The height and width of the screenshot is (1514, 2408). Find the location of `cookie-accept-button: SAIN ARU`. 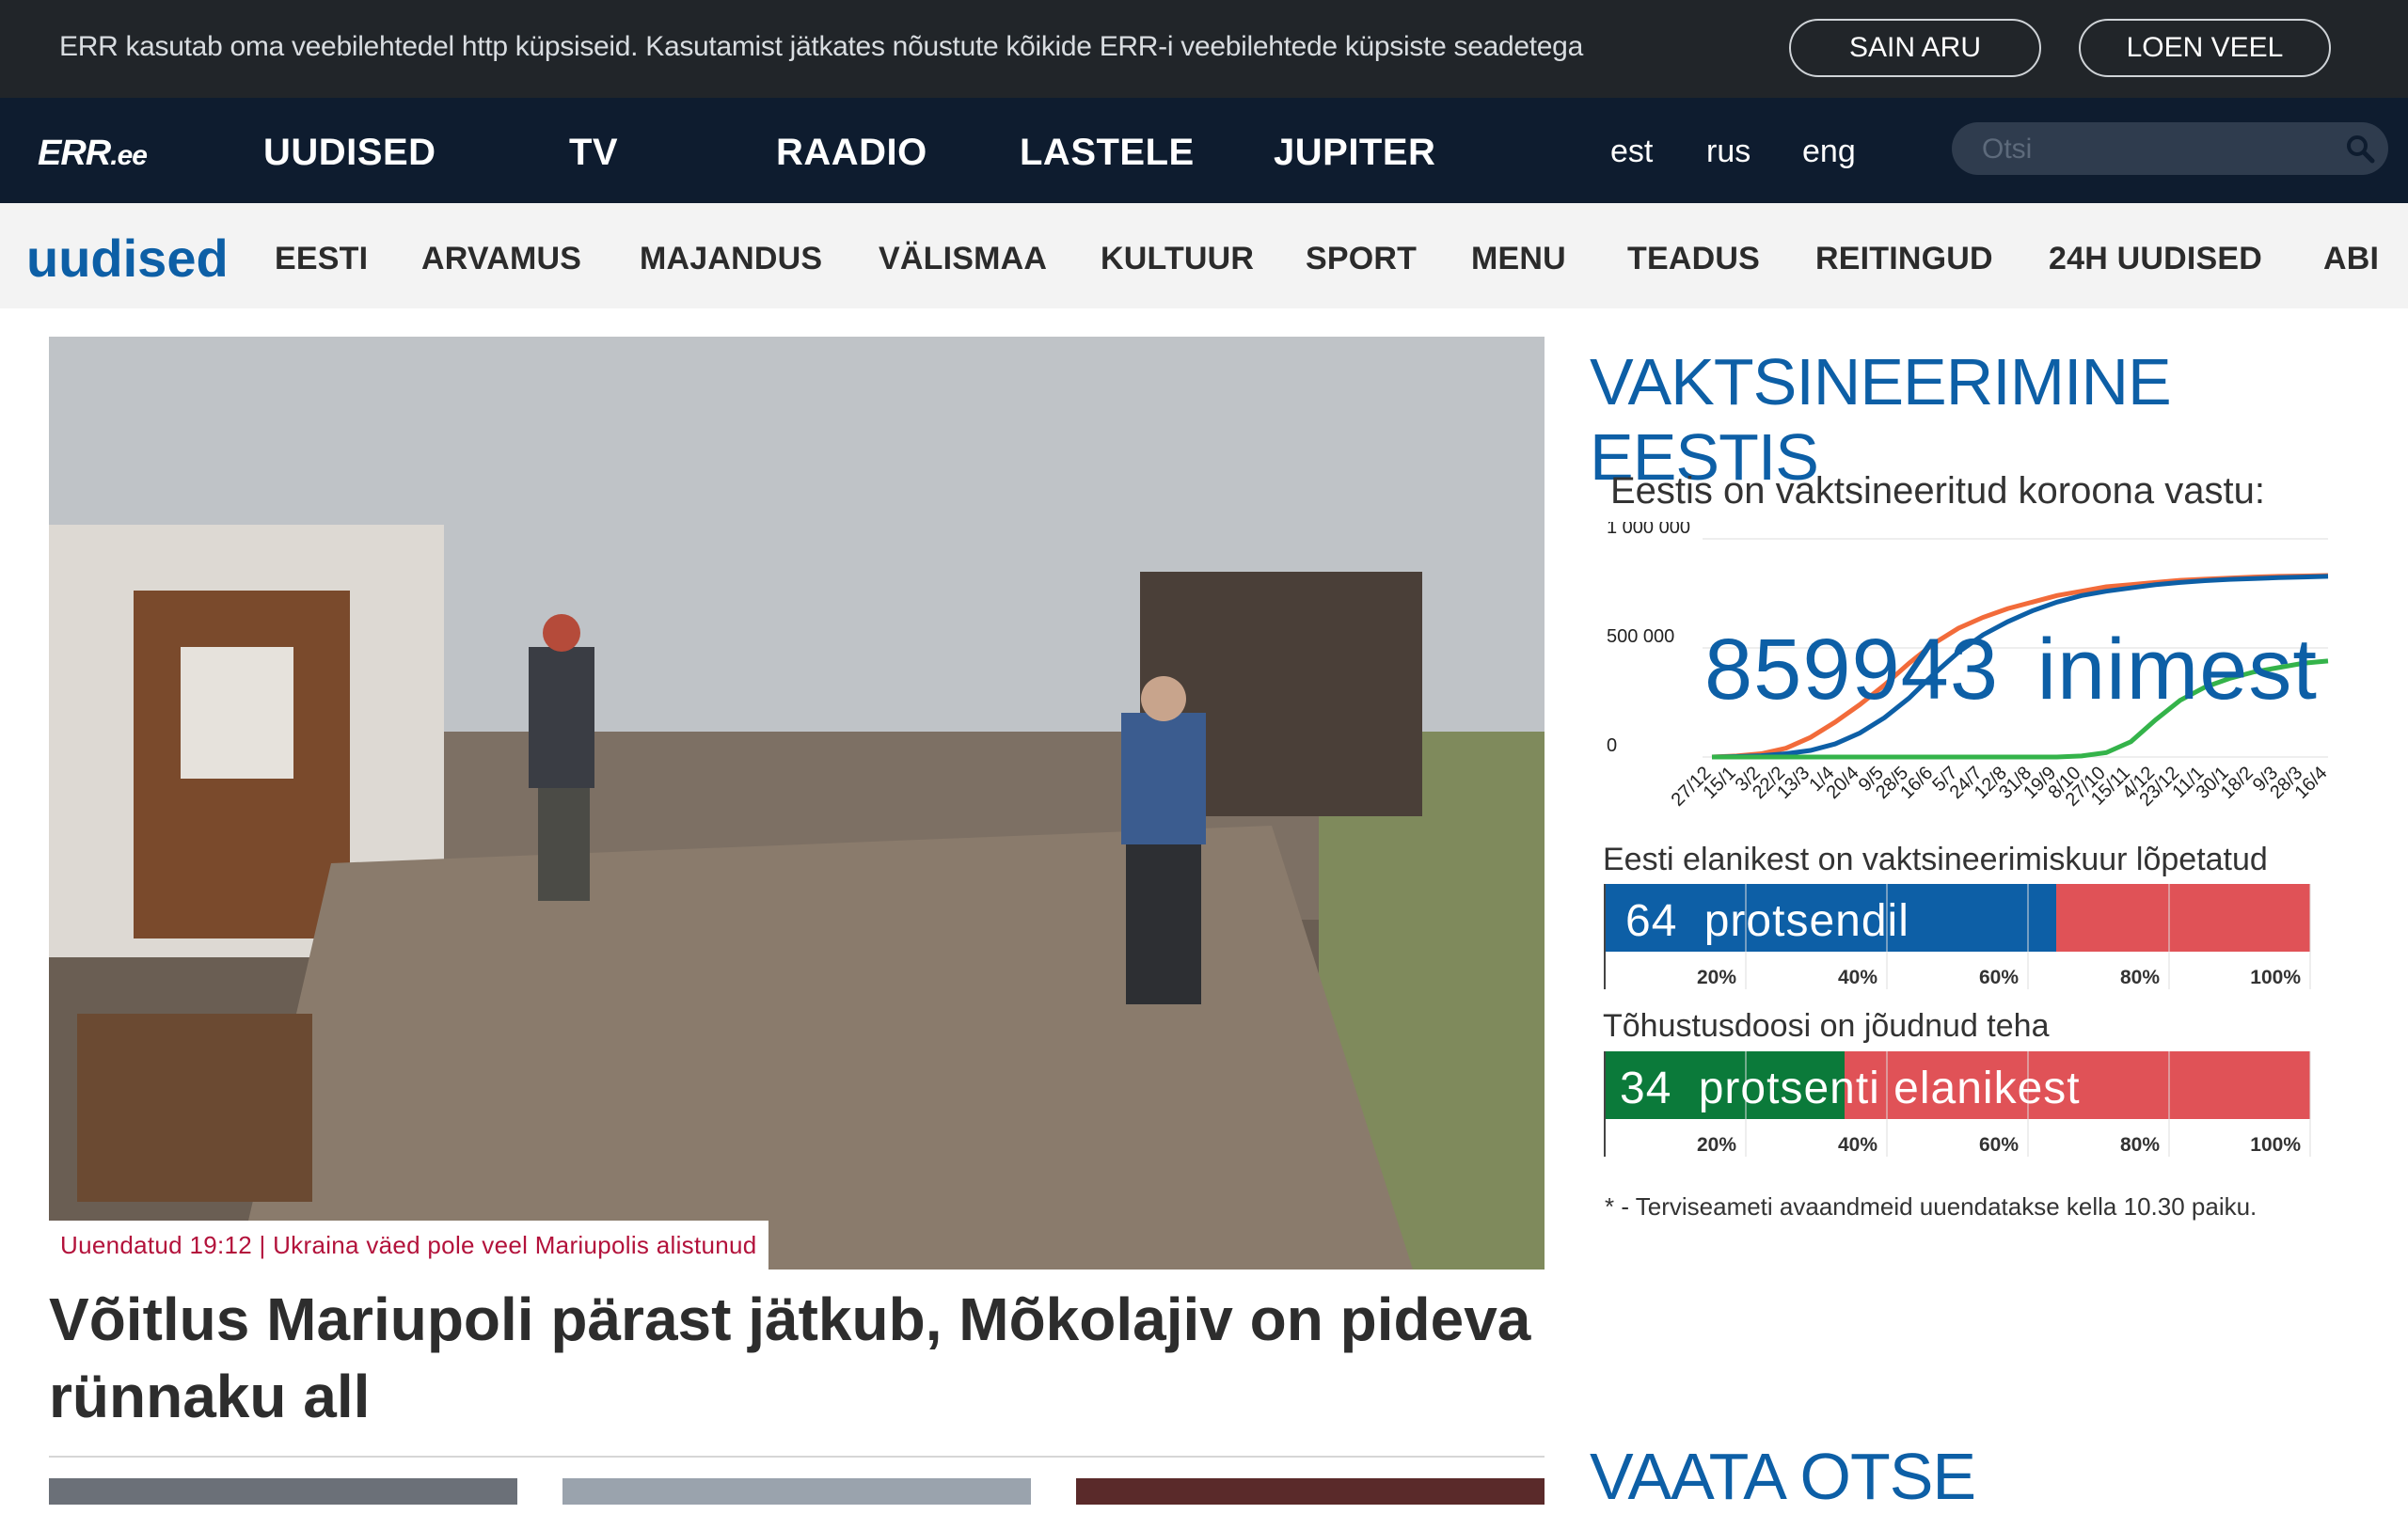

cookie-accept-button: SAIN ARU is located at coordinates (1915, 48).